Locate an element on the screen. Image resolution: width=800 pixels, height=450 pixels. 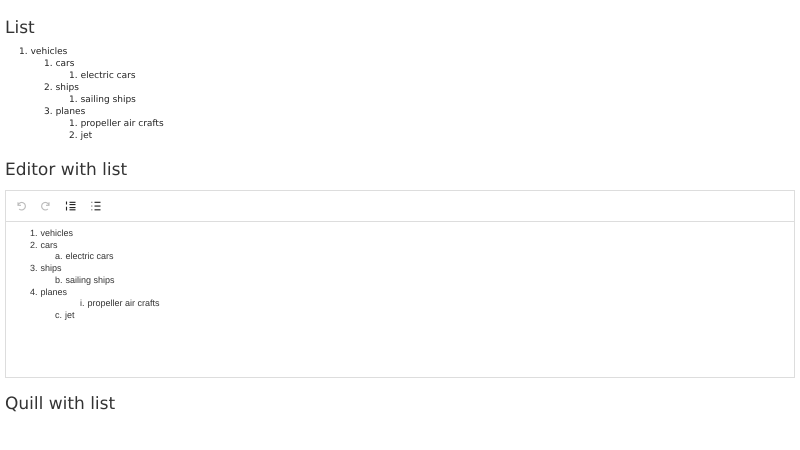
section-heading: List is located at coordinates (20, 28).